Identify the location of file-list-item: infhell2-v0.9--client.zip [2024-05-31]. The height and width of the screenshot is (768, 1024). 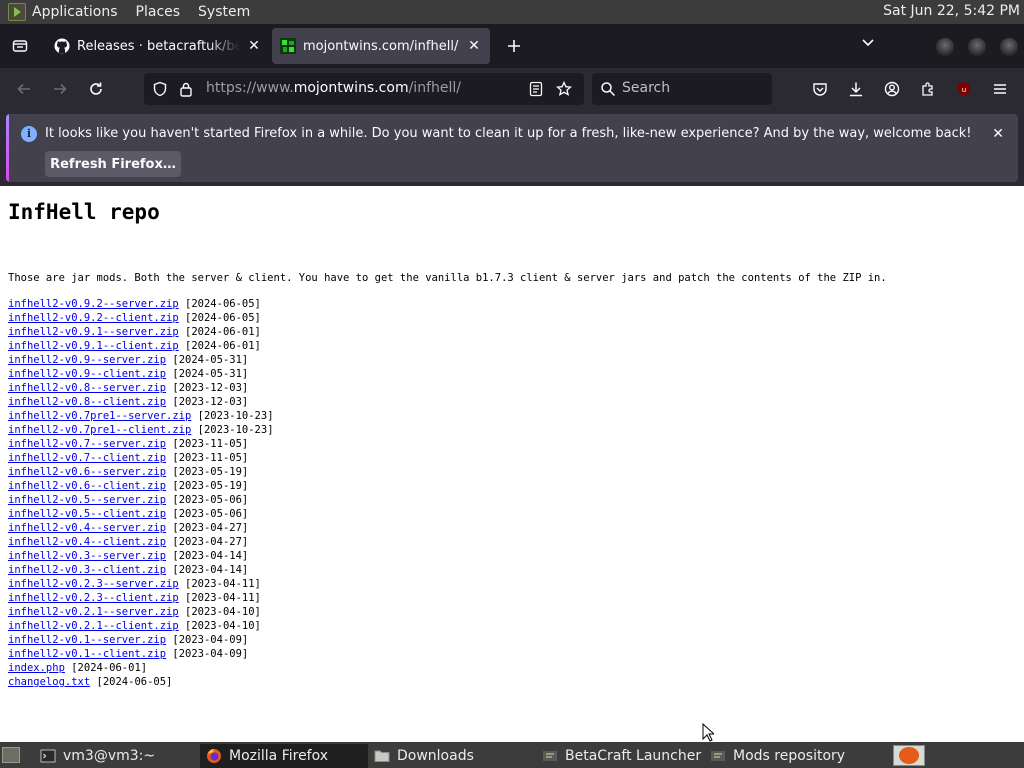
(141, 374).